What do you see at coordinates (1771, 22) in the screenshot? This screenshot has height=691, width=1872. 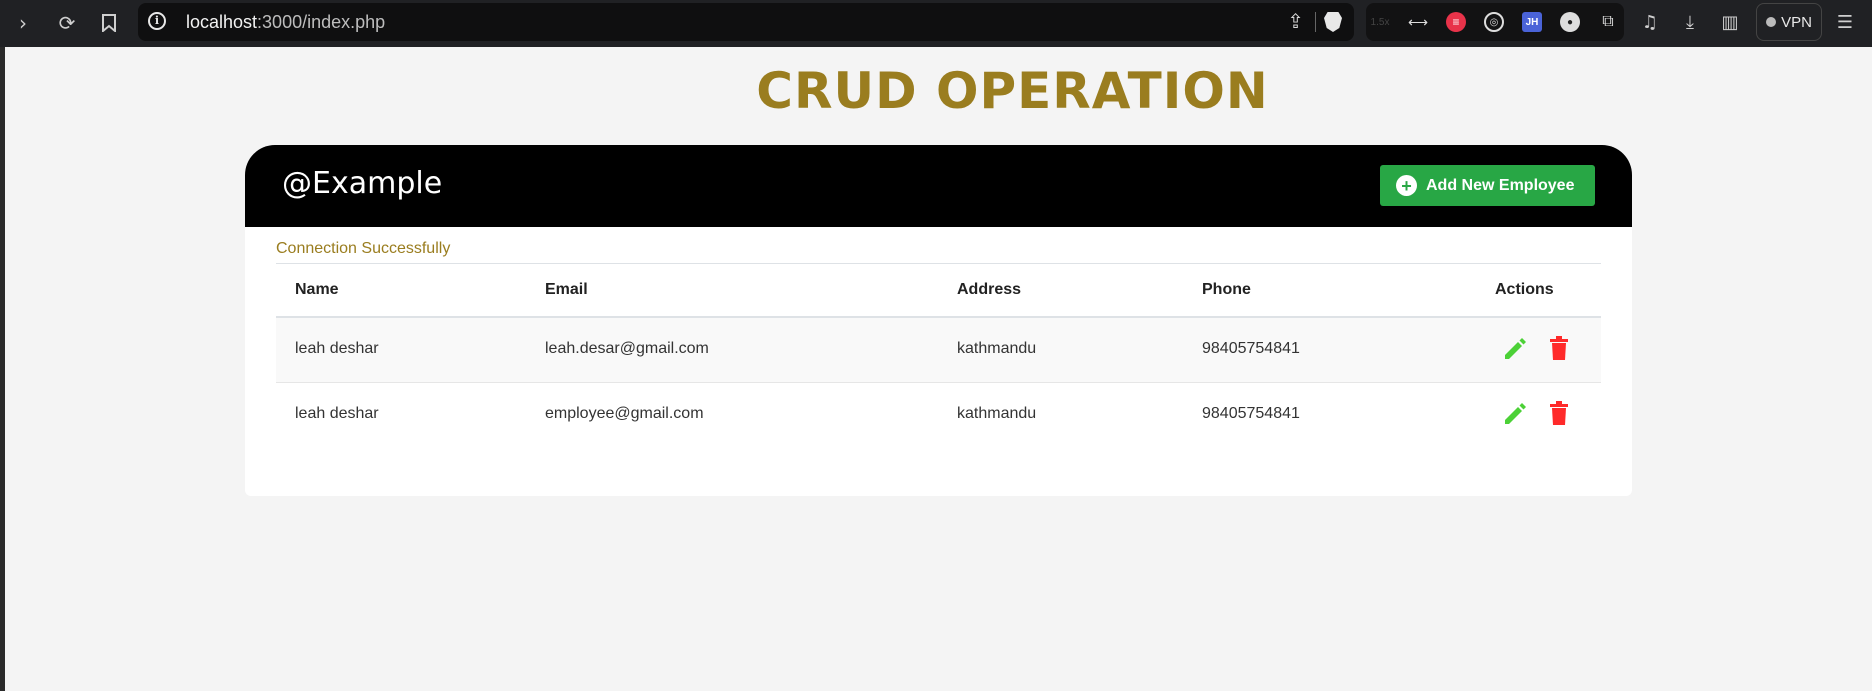 I see `vpn-status-icon` at bounding box center [1771, 22].